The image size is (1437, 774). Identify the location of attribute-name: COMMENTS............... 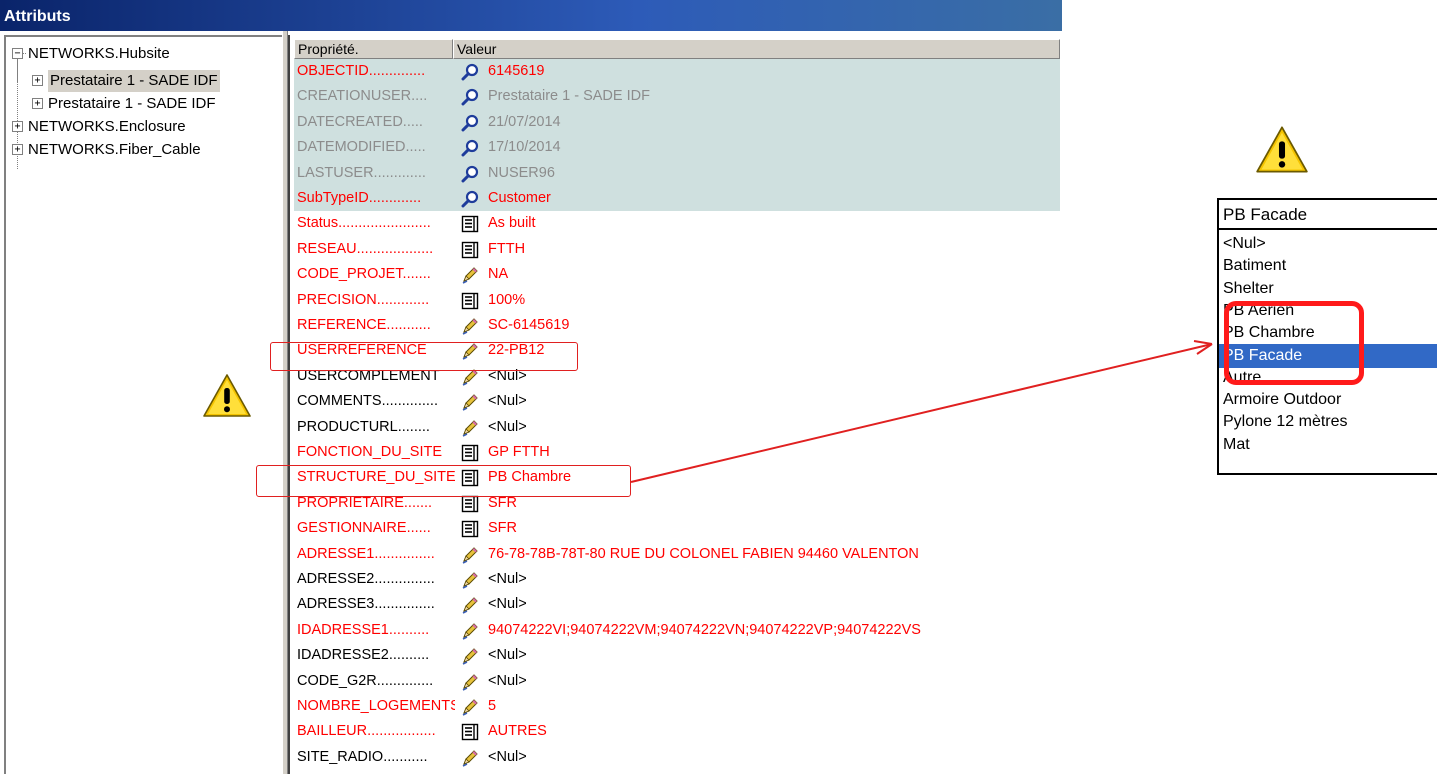
(367, 401).